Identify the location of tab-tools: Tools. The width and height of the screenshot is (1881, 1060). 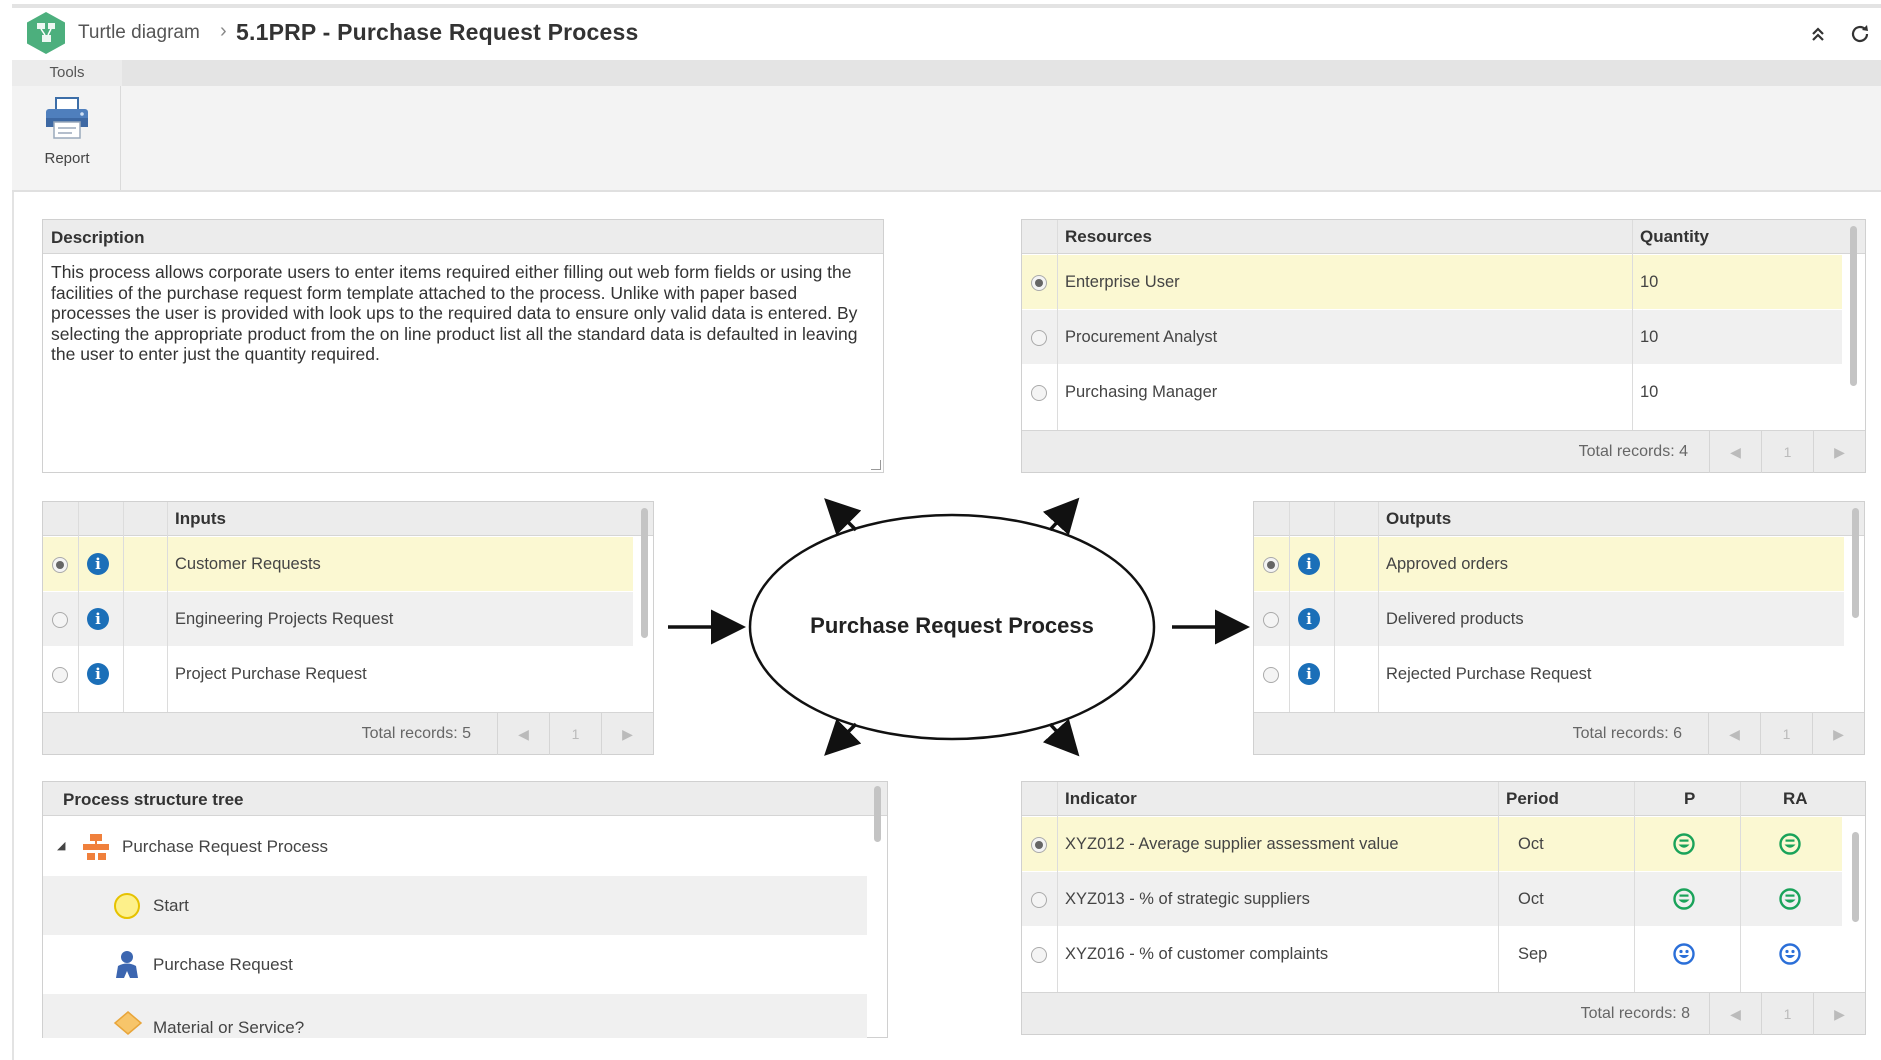
(67, 73).